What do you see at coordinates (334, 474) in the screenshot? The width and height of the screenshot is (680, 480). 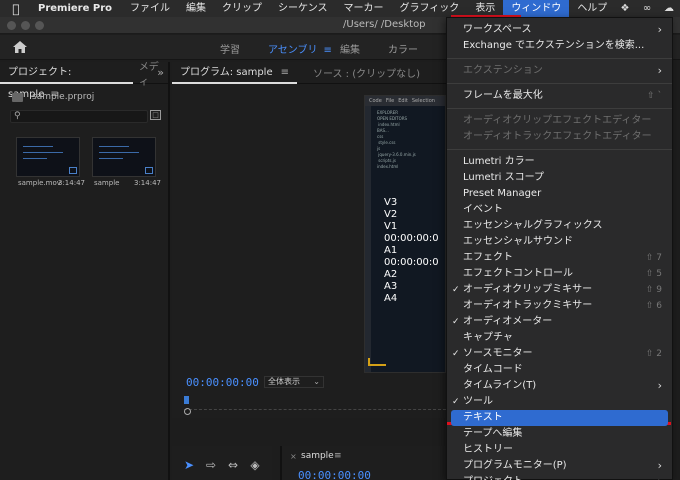 I see `timeline-timecode: 00:00:00:00` at bounding box center [334, 474].